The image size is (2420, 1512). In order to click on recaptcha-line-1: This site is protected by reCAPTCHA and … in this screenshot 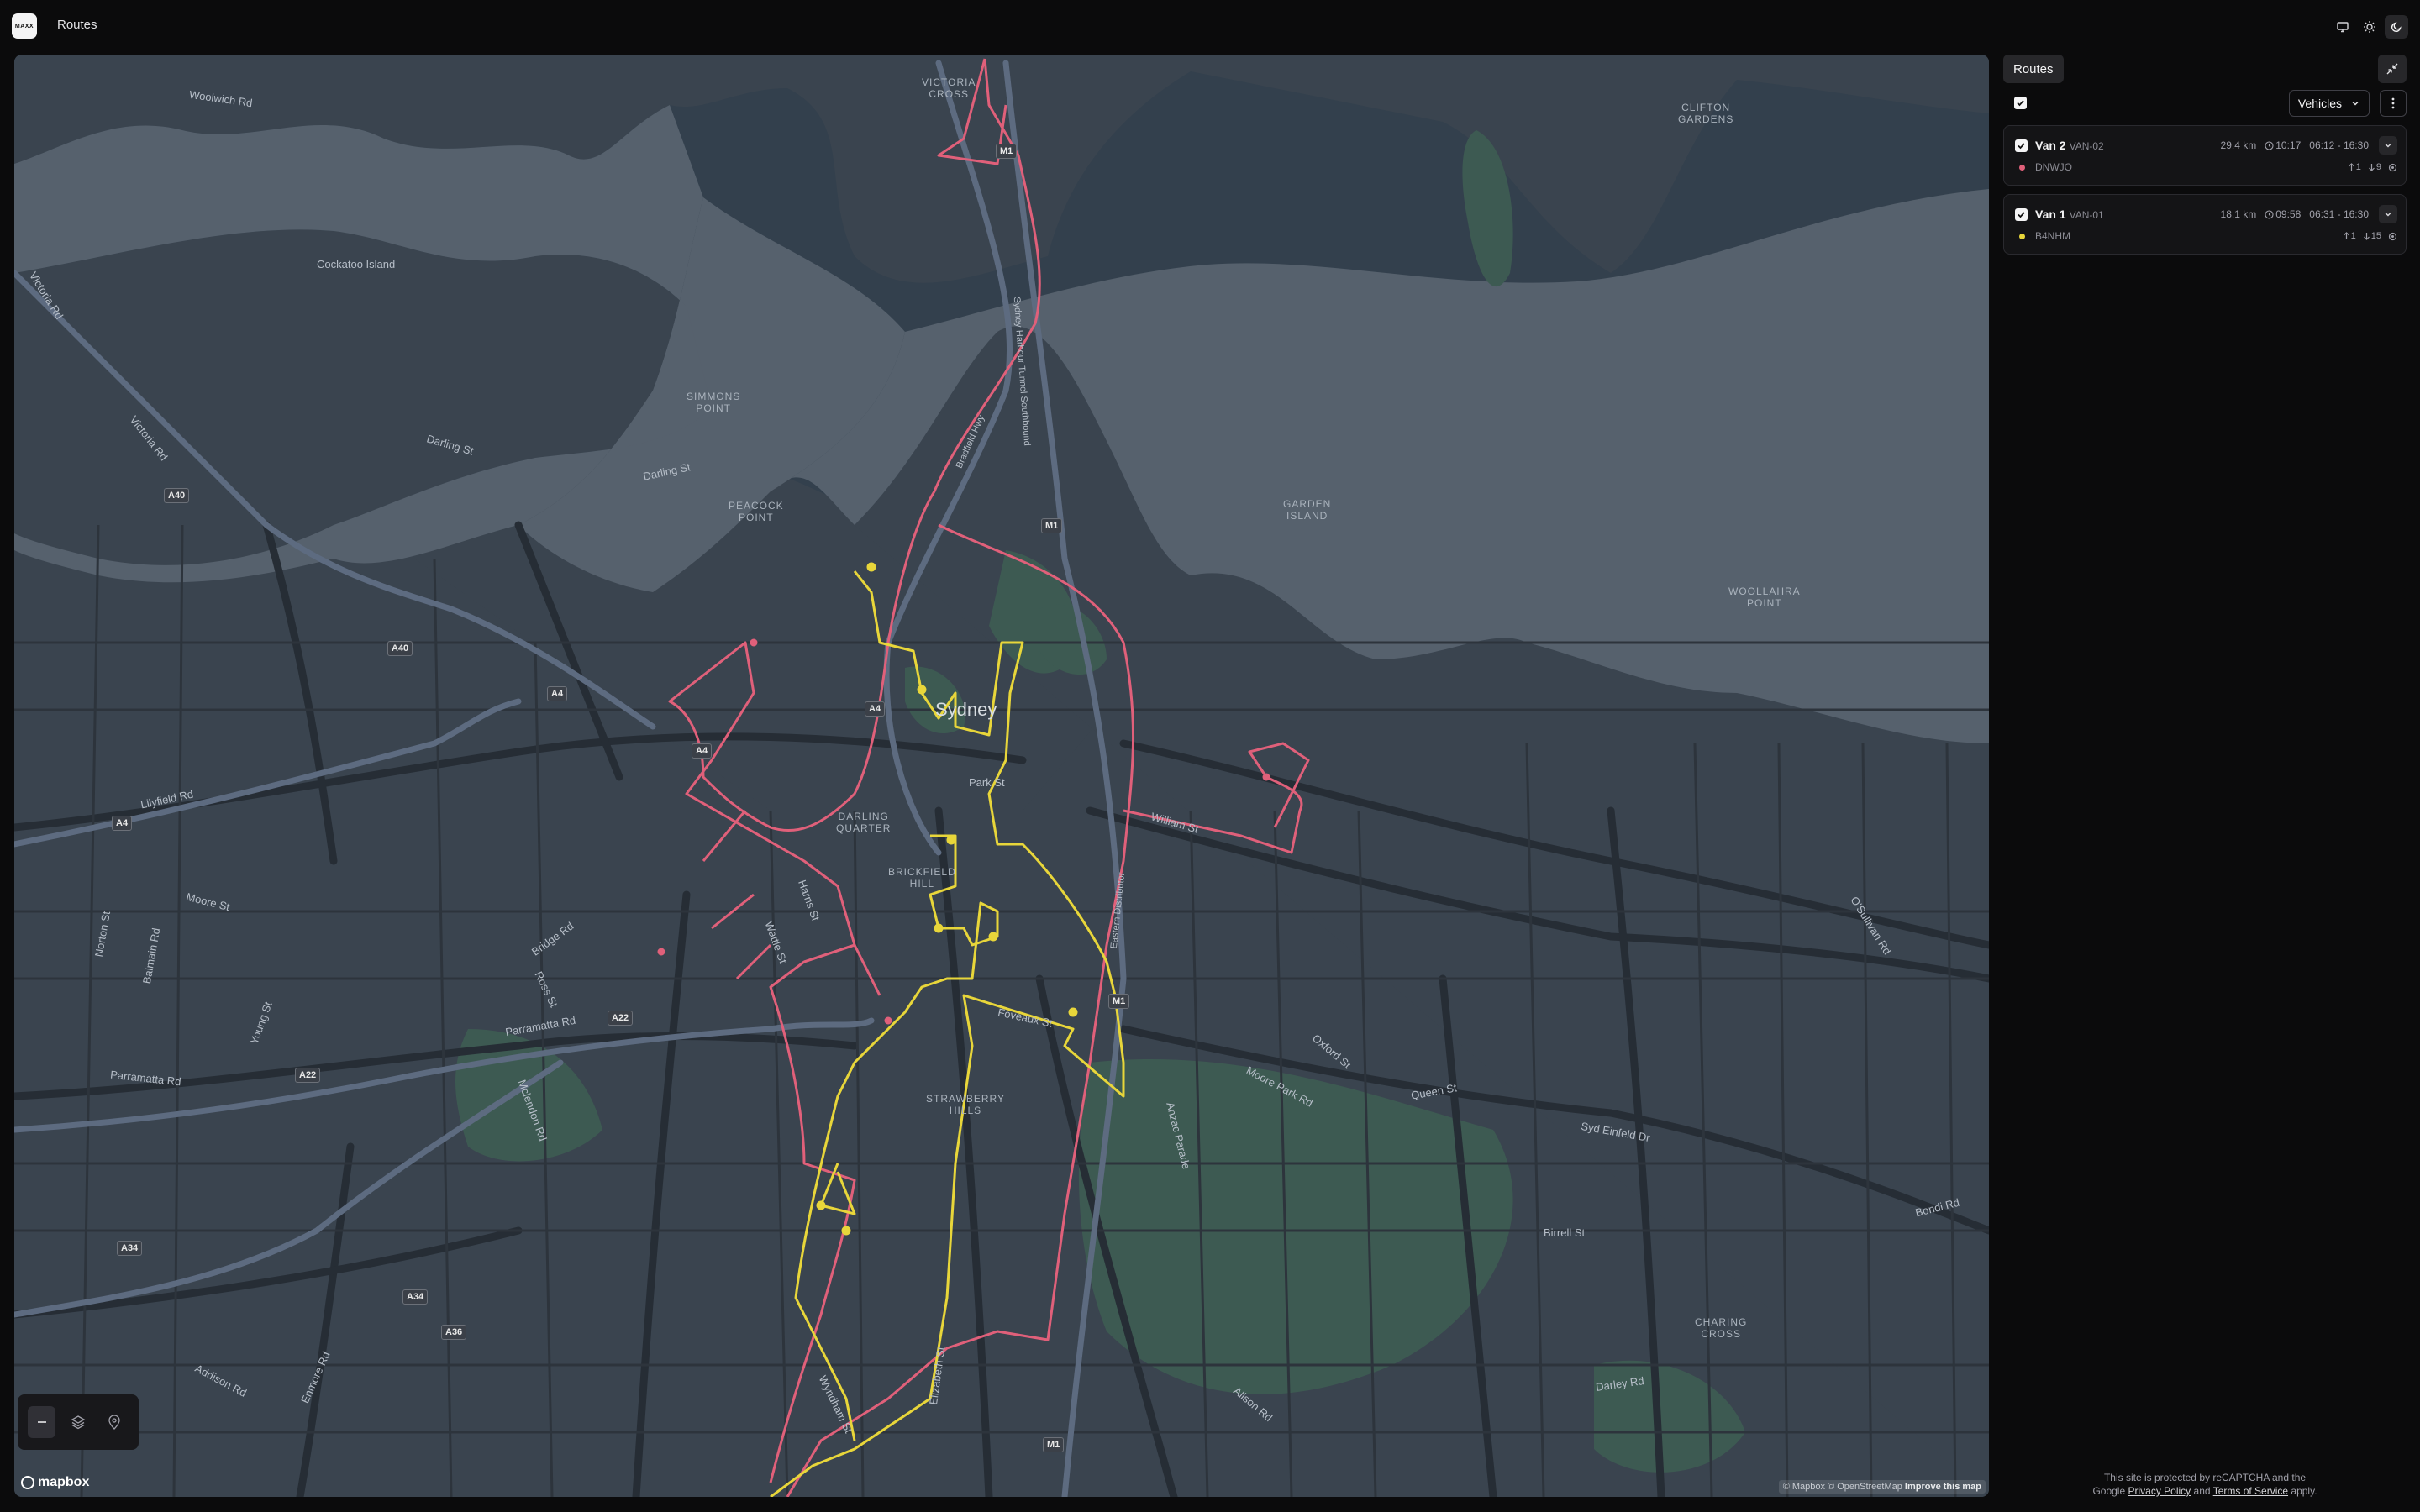, I will do `click(2205, 1477)`.